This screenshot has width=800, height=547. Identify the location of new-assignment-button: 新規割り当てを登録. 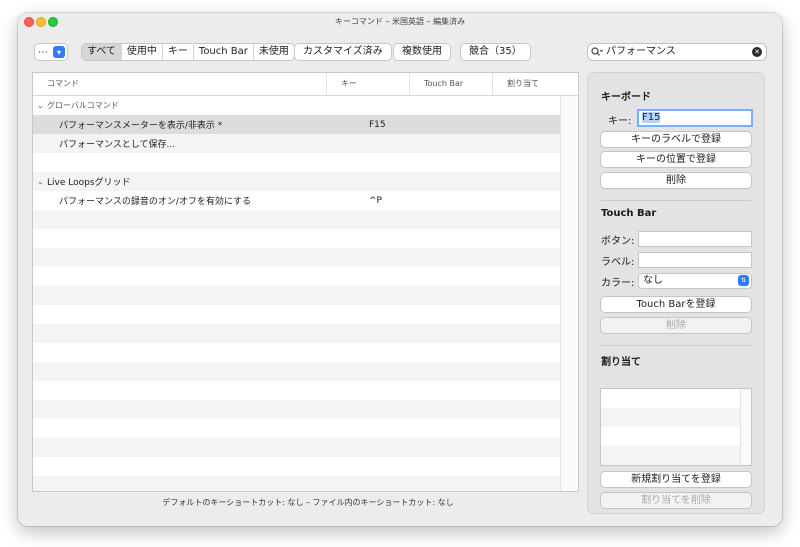
(676, 479).